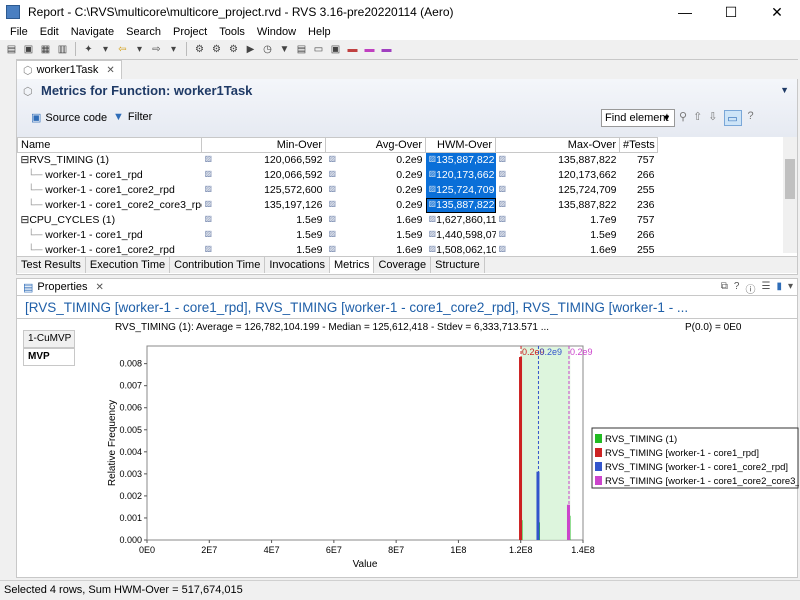 Image resolution: width=800 pixels, height=600 pixels. Describe the element at coordinates (301, 49) in the screenshot. I see `report-icon: ▤` at that location.